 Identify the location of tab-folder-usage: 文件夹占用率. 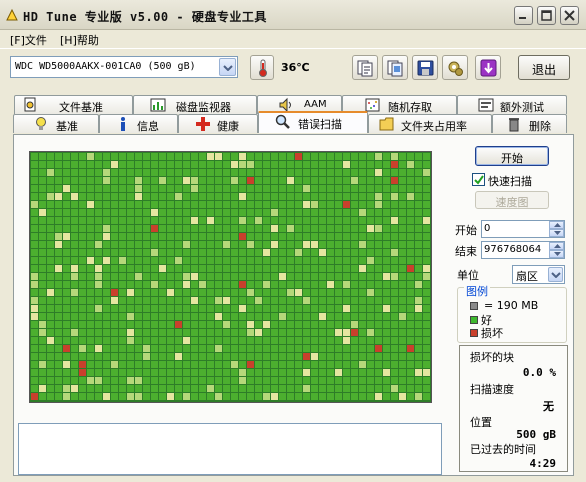
(430, 123).